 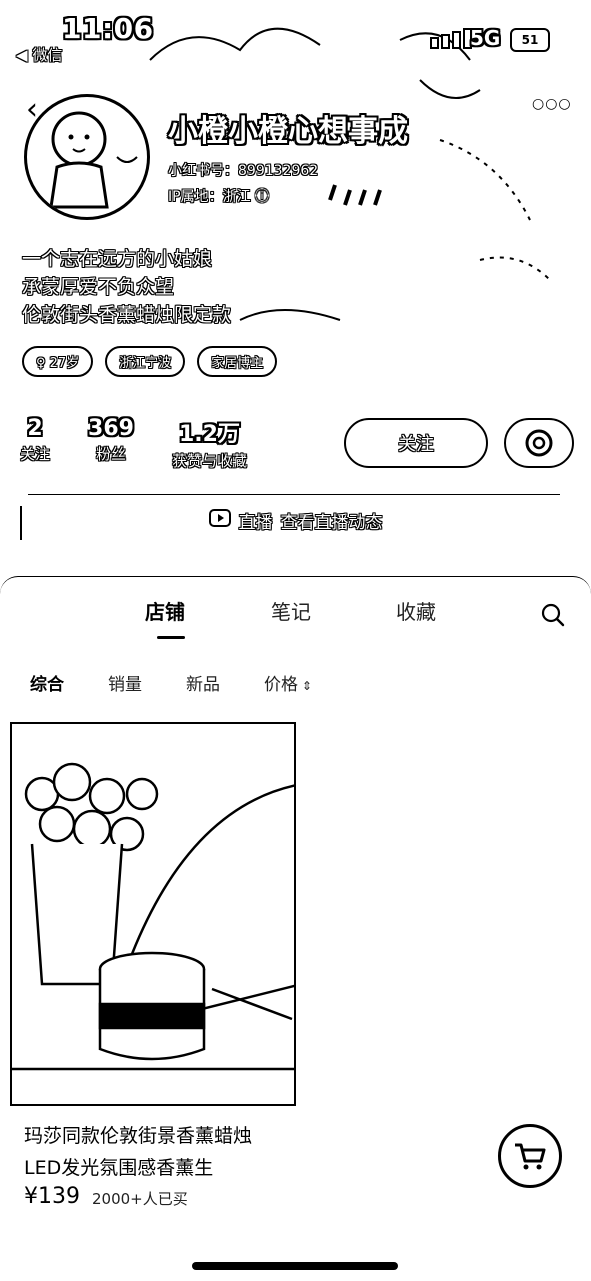 I want to click on tag-location: 浙江宁波, so click(x=145, y=361).